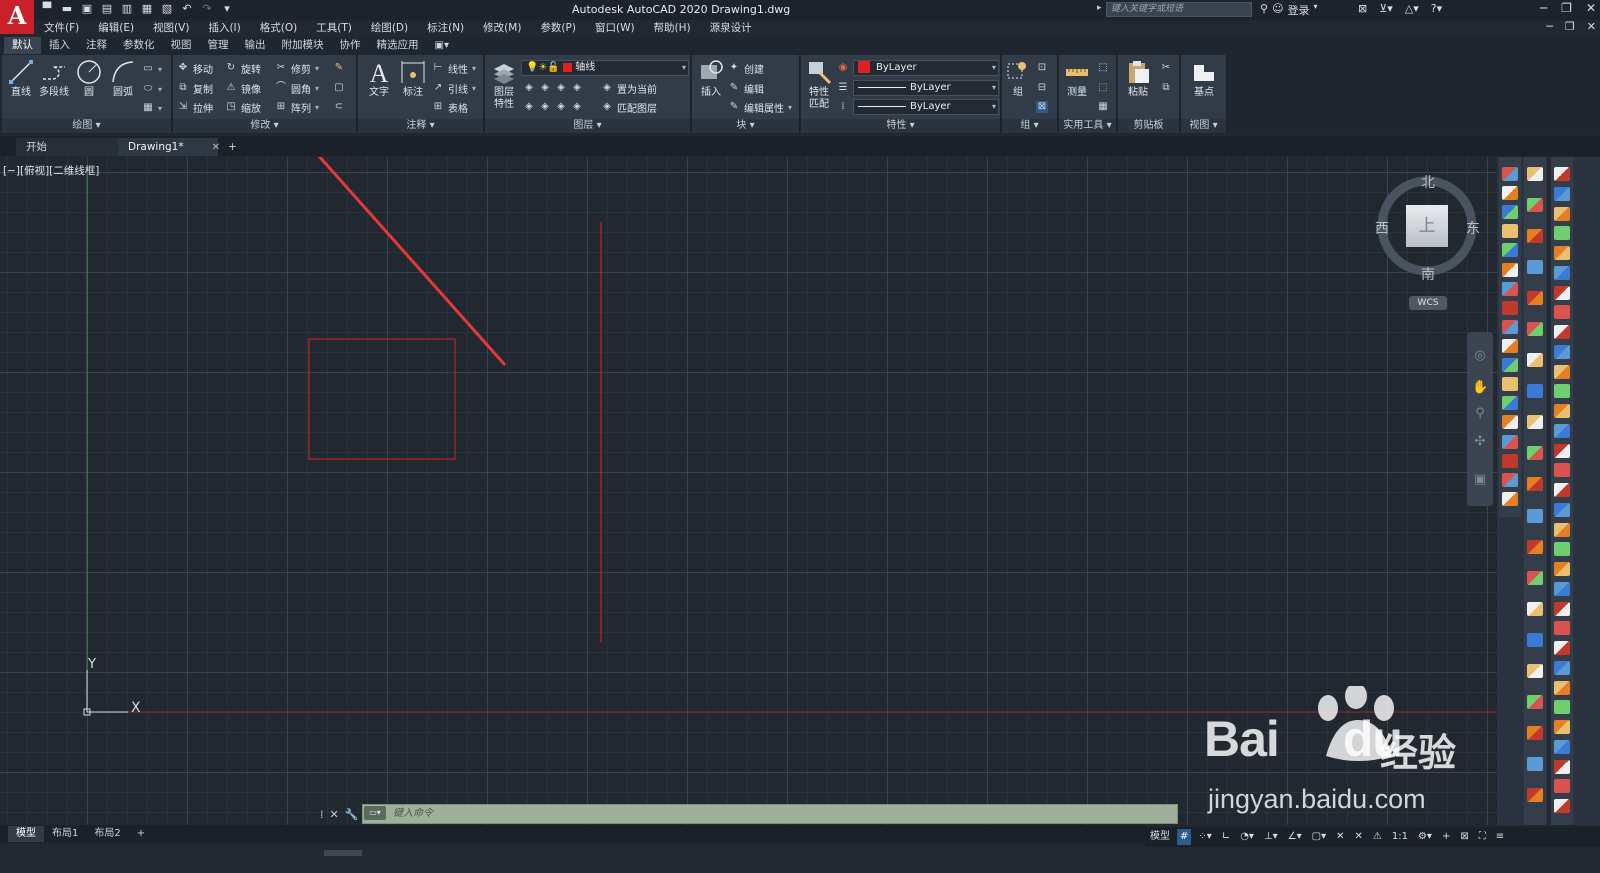  Describe the element at coordinates (1427, 226) in the screenshot. I see `viewcube-top-face: 上` at that location.